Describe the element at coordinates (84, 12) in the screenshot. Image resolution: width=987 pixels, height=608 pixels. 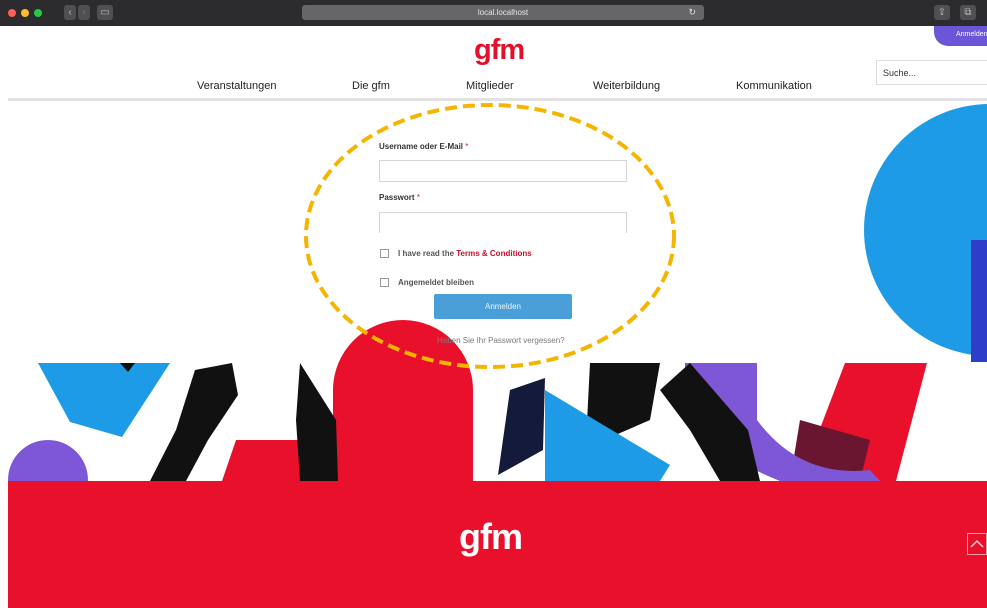
I see `forward-icon: ›` at that location.